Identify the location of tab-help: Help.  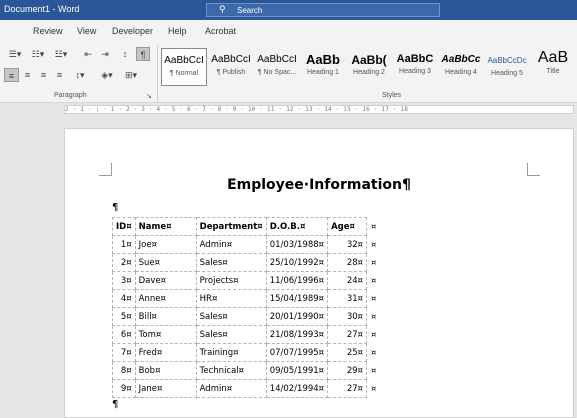
(177, 31).